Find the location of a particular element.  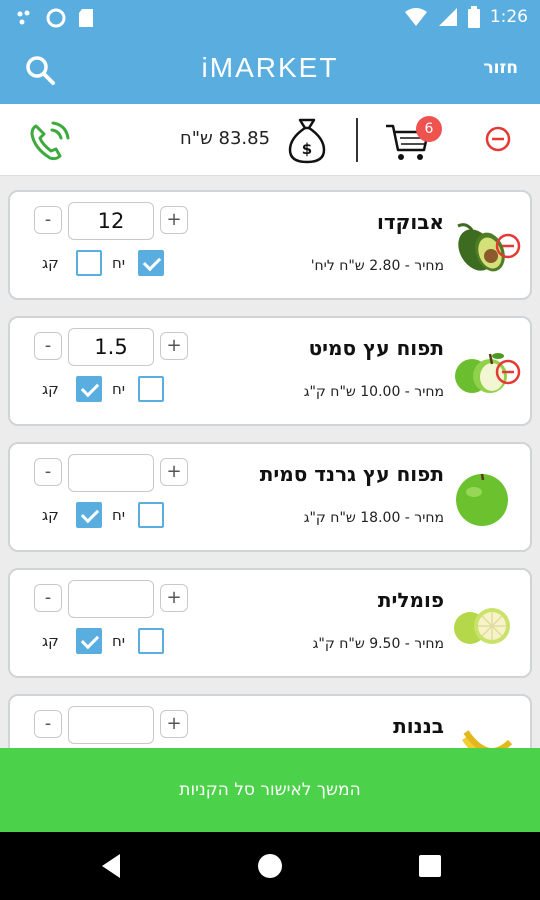

signal-icon is located at coordinates (447, 17).